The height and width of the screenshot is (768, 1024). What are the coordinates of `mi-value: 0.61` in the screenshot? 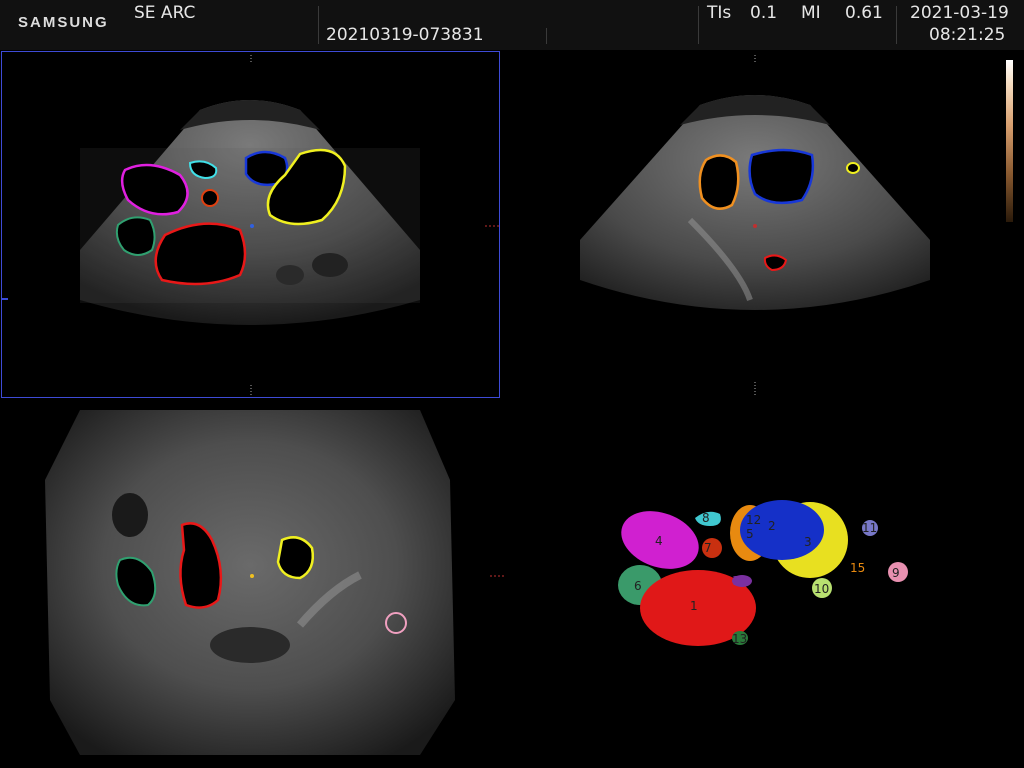 It's located at (864, 13).